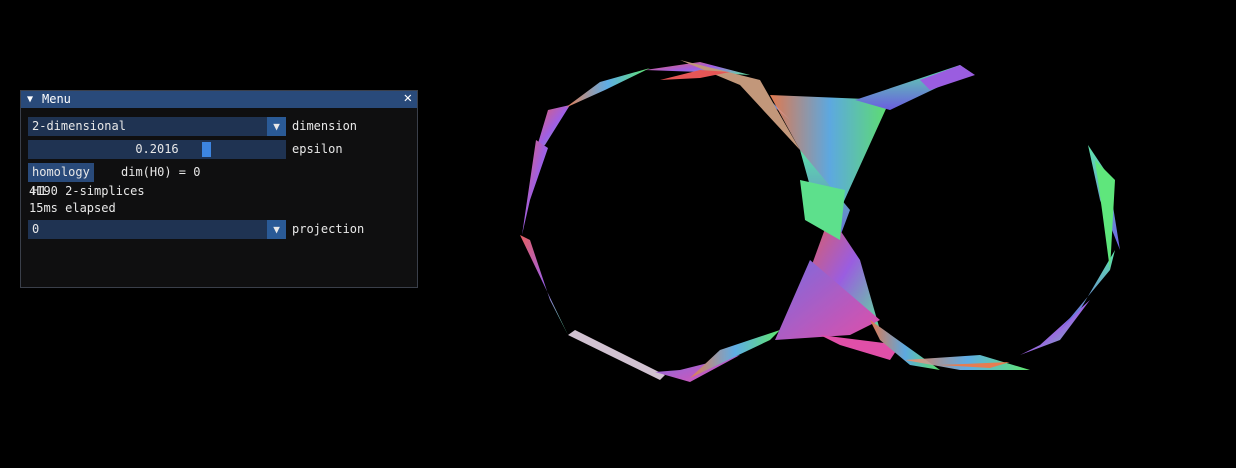 This screenshot has width=1236, height=468. Describe the element at coordinates (30, 99) in the screenshot. I see `collapse-arrow-icon: ▼` at that location.